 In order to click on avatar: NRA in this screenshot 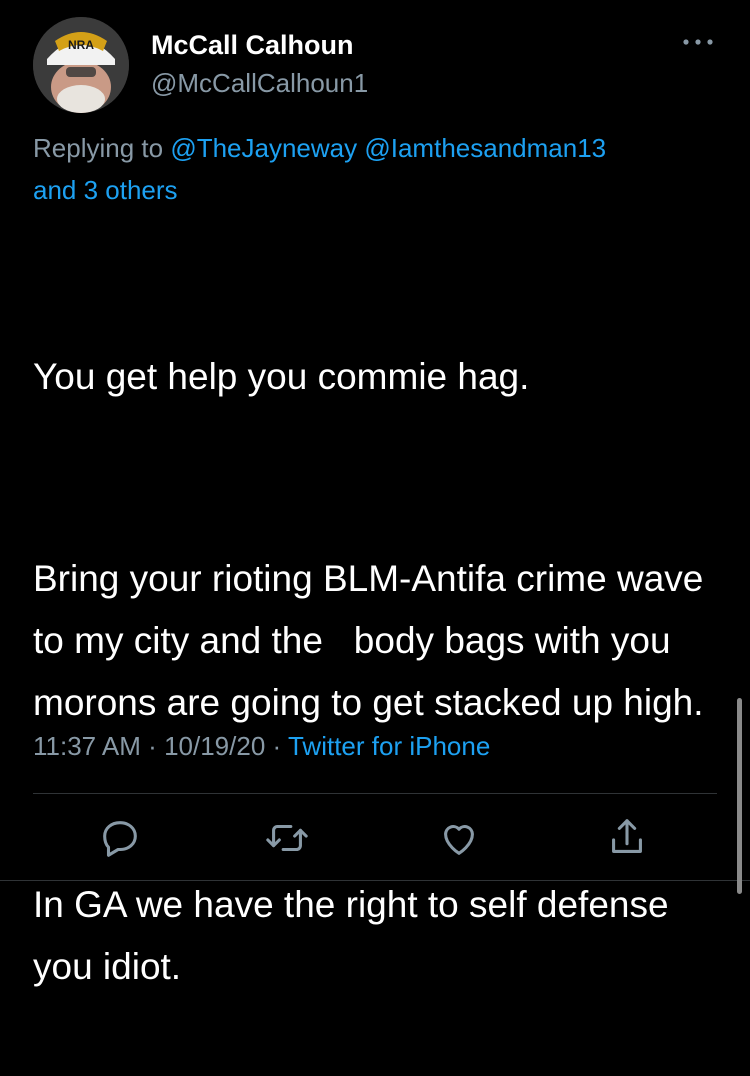, I will do `click(81, 65)`.